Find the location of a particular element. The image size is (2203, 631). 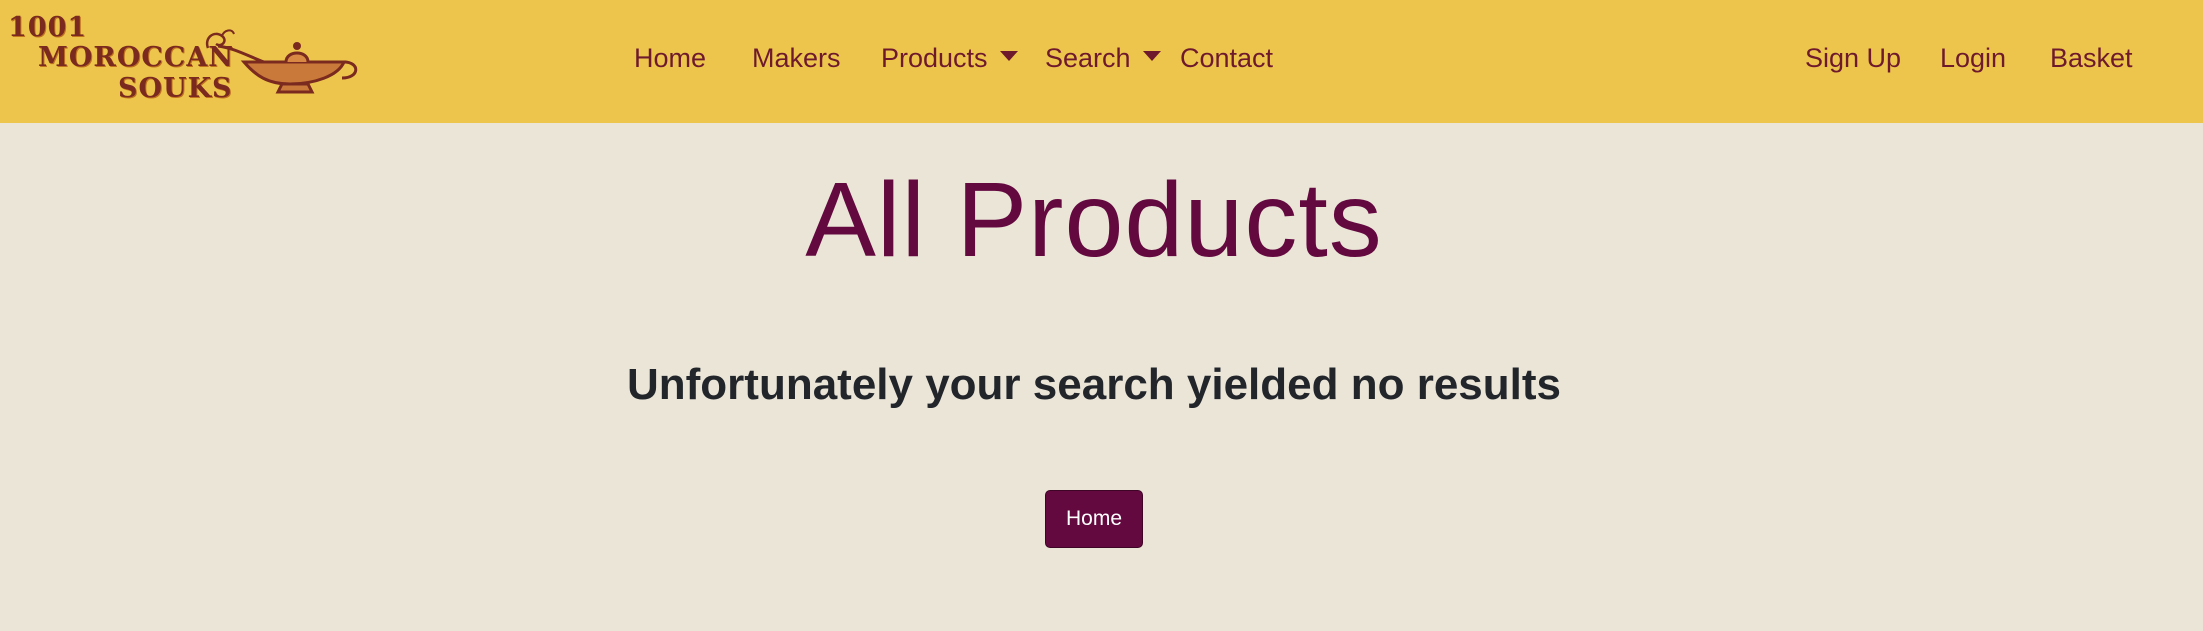

nav-login: Login is located at coordinates (1973, 58).